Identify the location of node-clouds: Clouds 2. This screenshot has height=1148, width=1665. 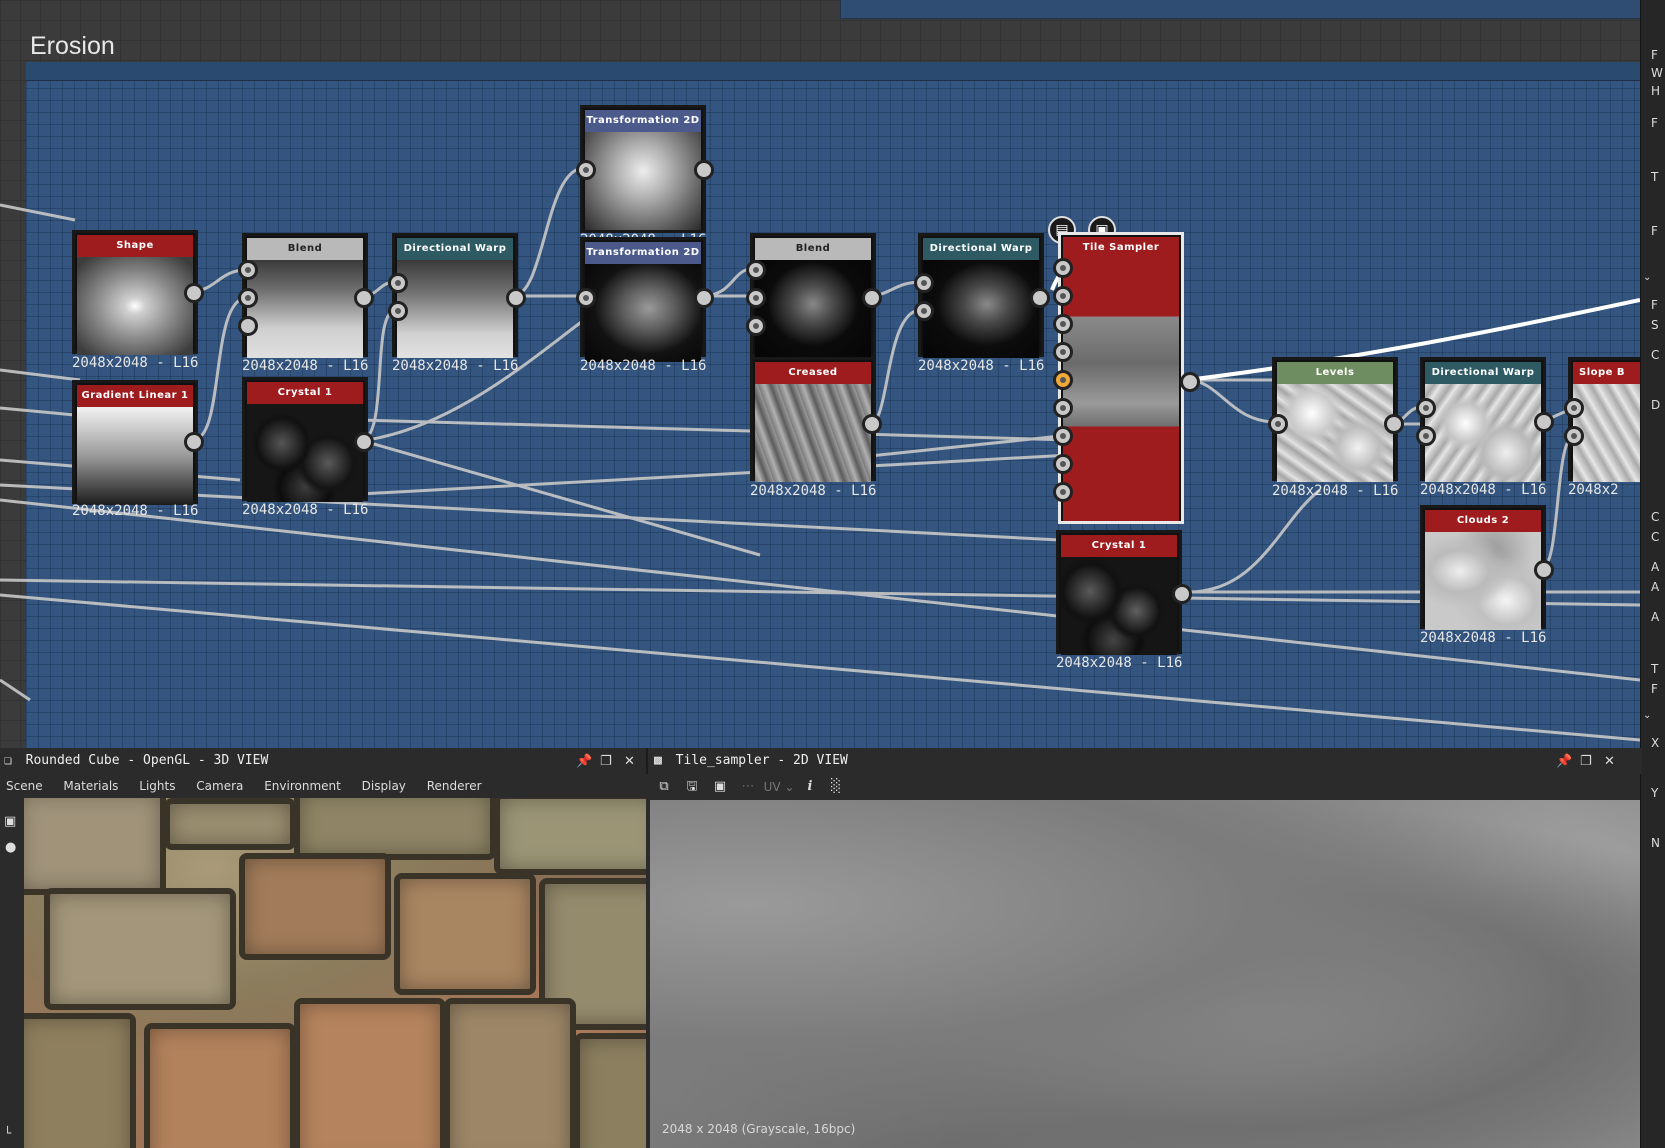
(1483, 567).